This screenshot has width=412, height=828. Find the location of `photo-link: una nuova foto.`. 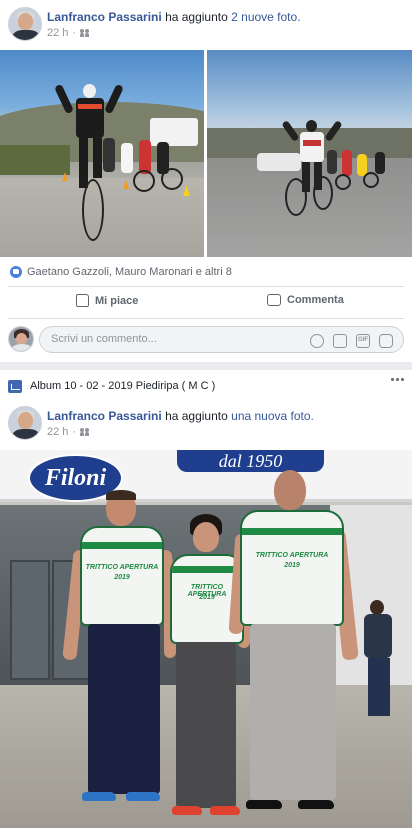

photo-link: una nuova foto. is located at coordinates (272, 416).